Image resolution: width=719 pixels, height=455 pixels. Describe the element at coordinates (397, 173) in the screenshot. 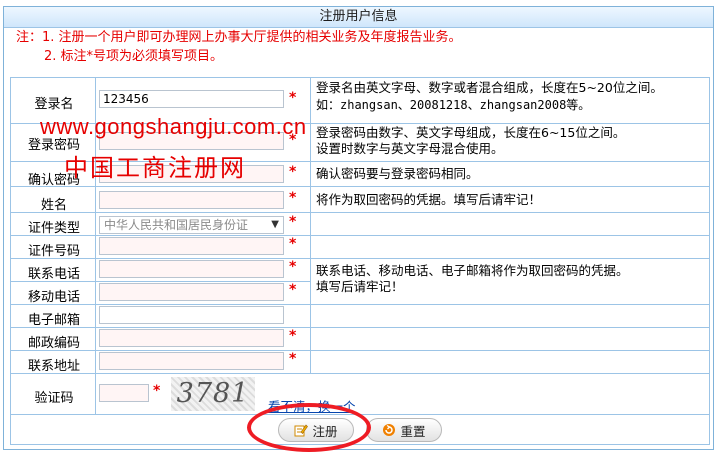

I see `confirm-password-hint: 确认密码要与登录密码相同。` at that location.